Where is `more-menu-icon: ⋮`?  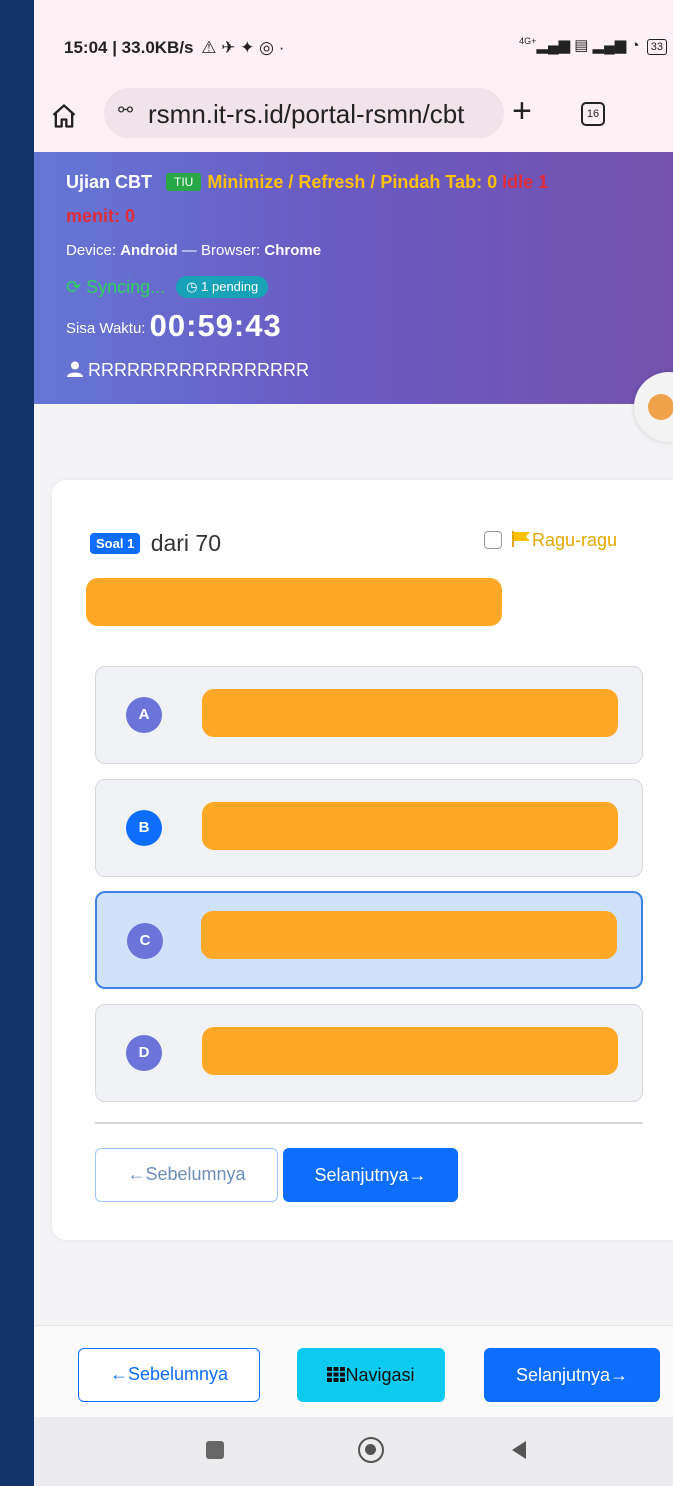
more-menu-icon: ⋮ is located at coordinates (667, 103).